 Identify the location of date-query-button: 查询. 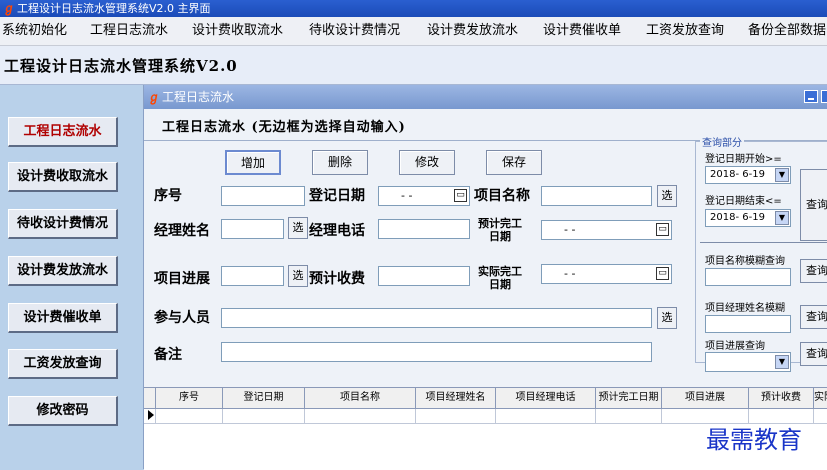
(813, 205).